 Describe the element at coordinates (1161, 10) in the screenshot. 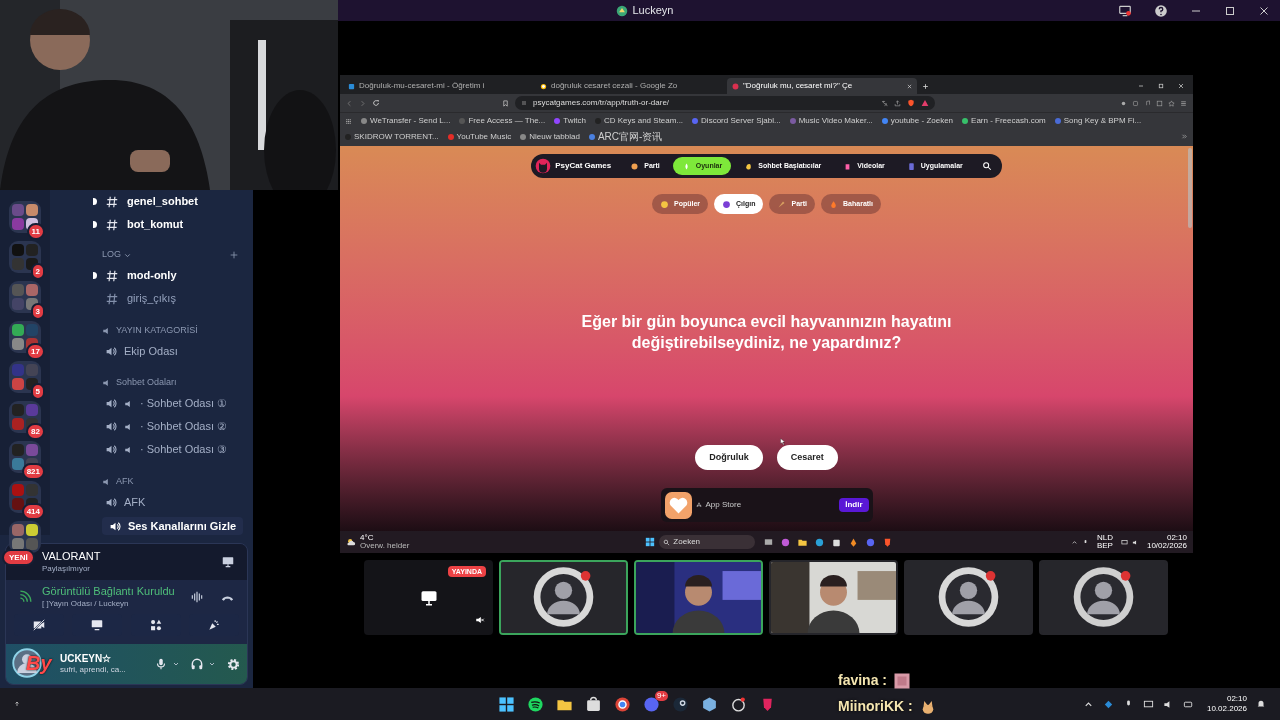

I see `help-icon` at that location.